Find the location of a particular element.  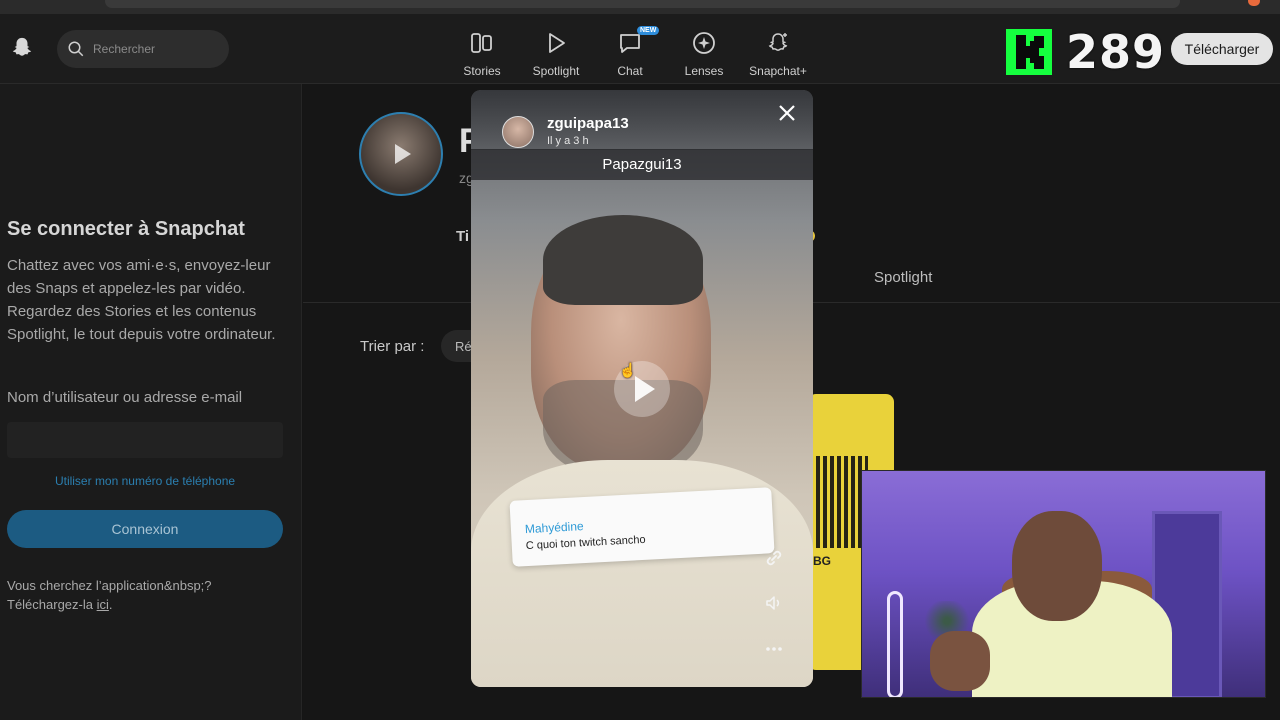

profile-avatar is located at coordinates (401, 154).